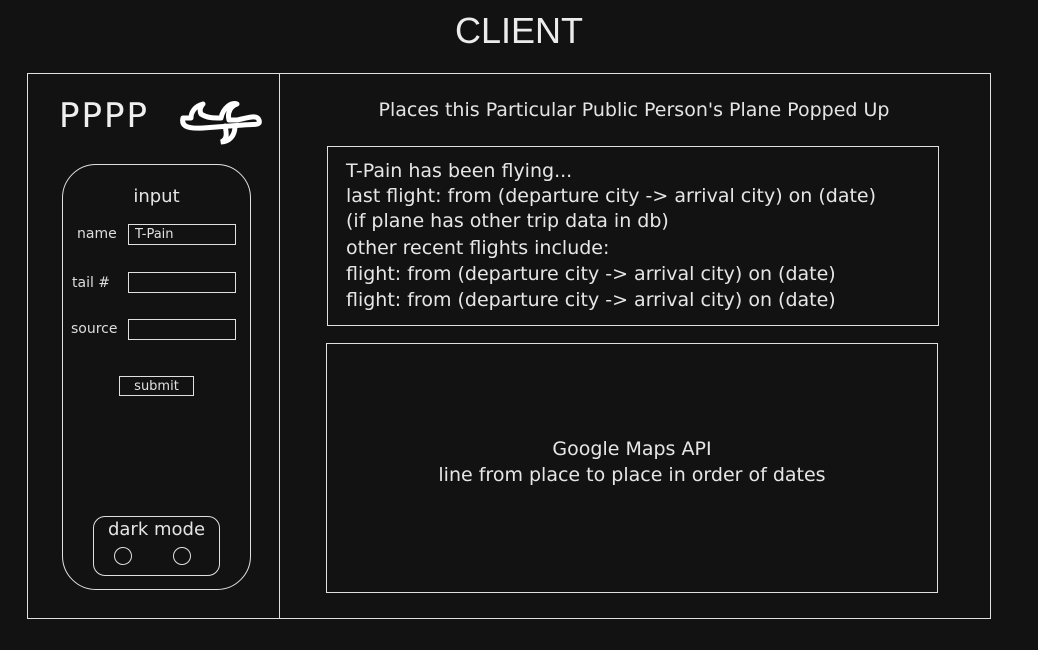  What do you see at coordinates (156, 386) in the screenshot?
I see `submit-button: submit` at bounding box center [156, 386].